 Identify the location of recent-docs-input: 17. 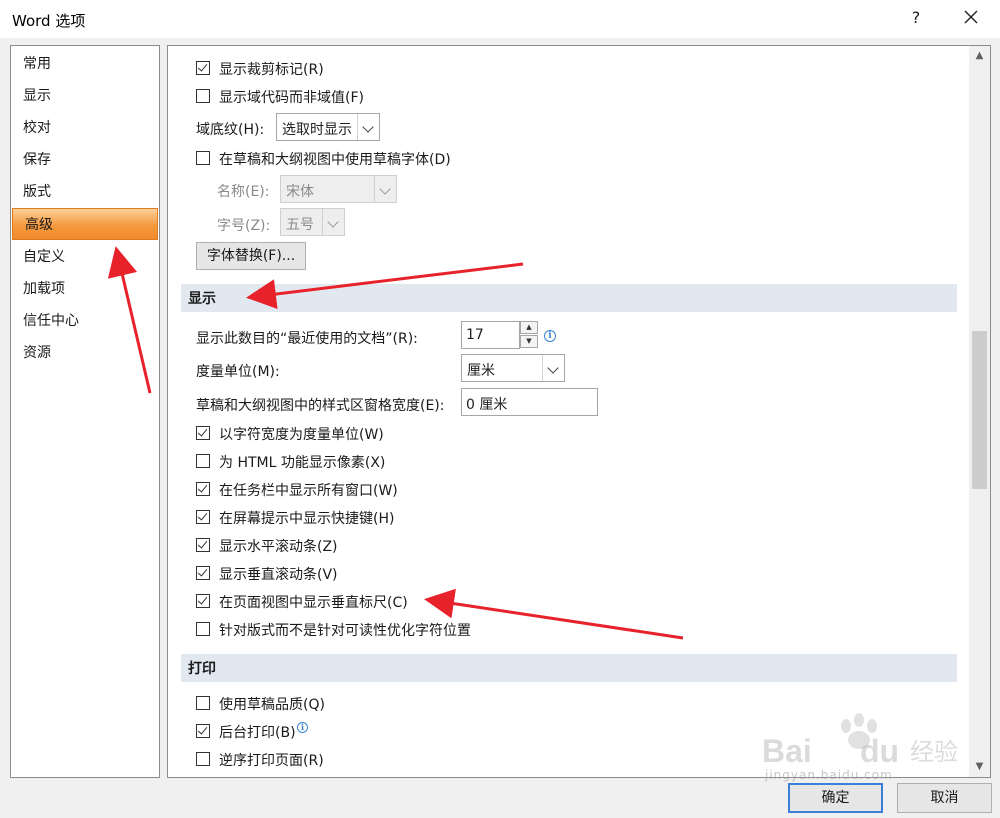
(490, 335).